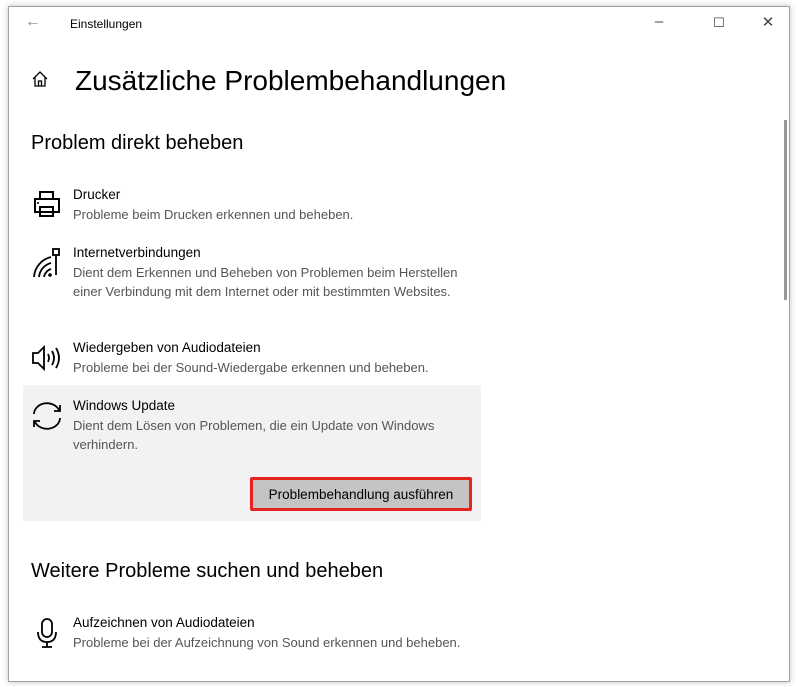 This screenshot has height=687, width=798. What do you see at coordinates (768, 22) in the screenshot?
I see `close-button: ✕` at bounding box center [768, 22].